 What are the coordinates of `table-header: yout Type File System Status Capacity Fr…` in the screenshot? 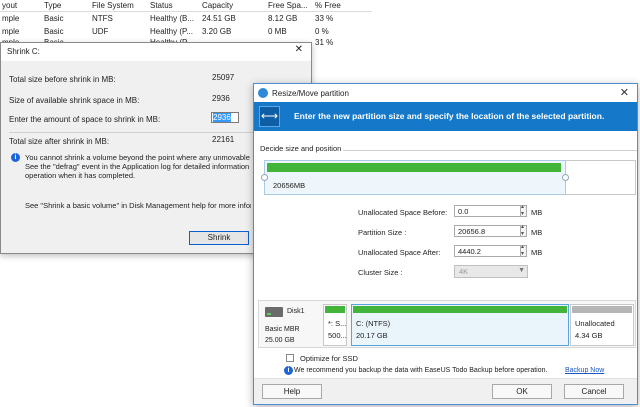 It's located at (186, 6).